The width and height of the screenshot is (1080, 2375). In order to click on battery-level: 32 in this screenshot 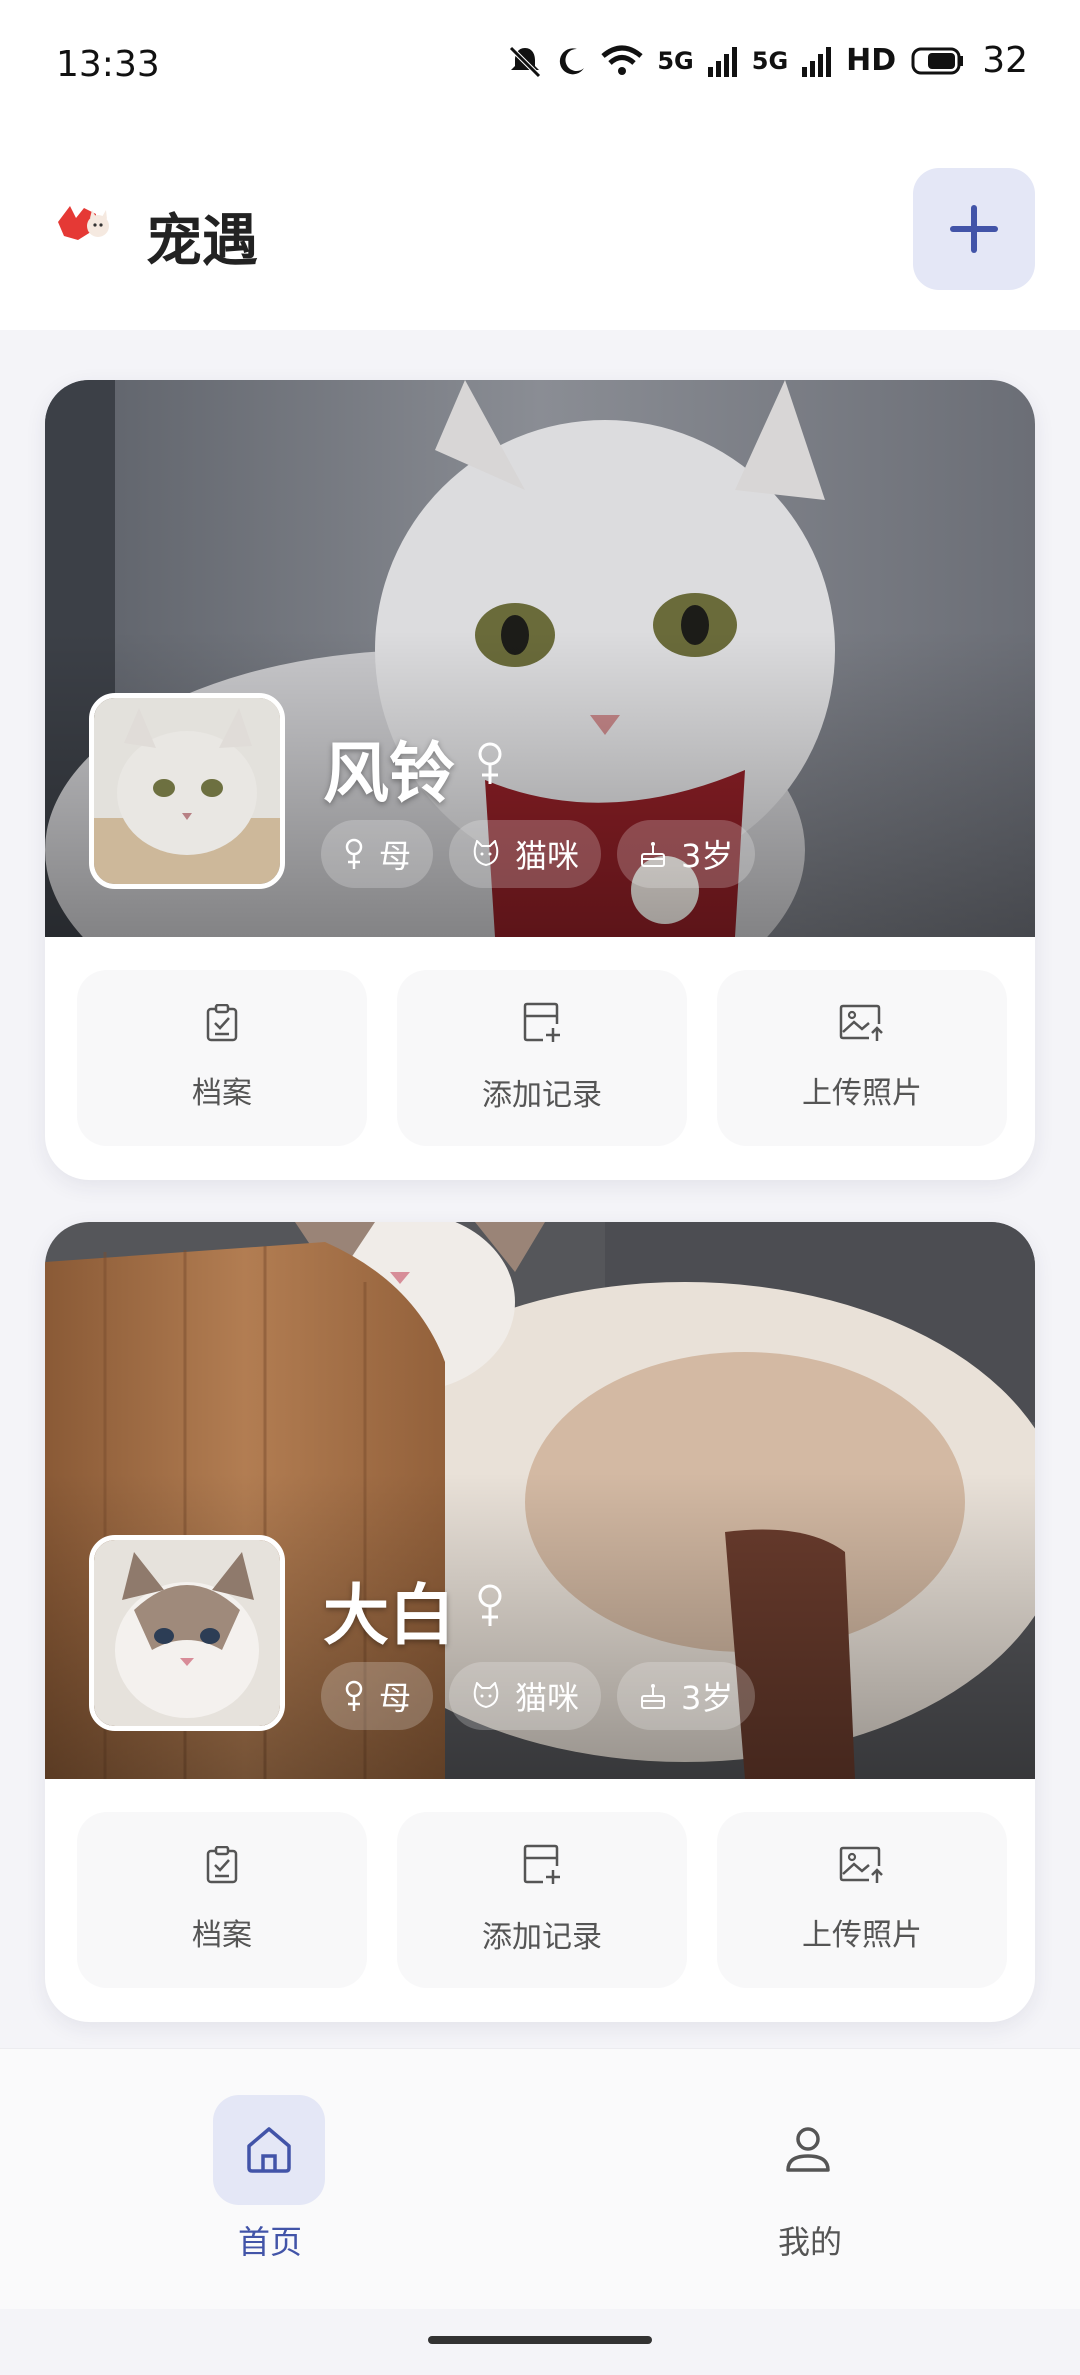, I will do `click(1005, 60)`.